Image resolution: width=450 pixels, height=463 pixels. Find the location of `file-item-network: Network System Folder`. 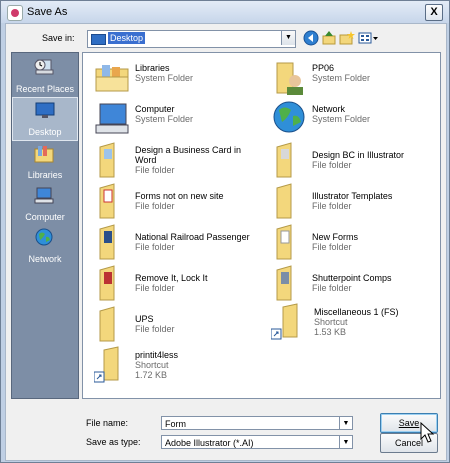

file-item-network: Network System Folder is located at coordinates (353, 119).